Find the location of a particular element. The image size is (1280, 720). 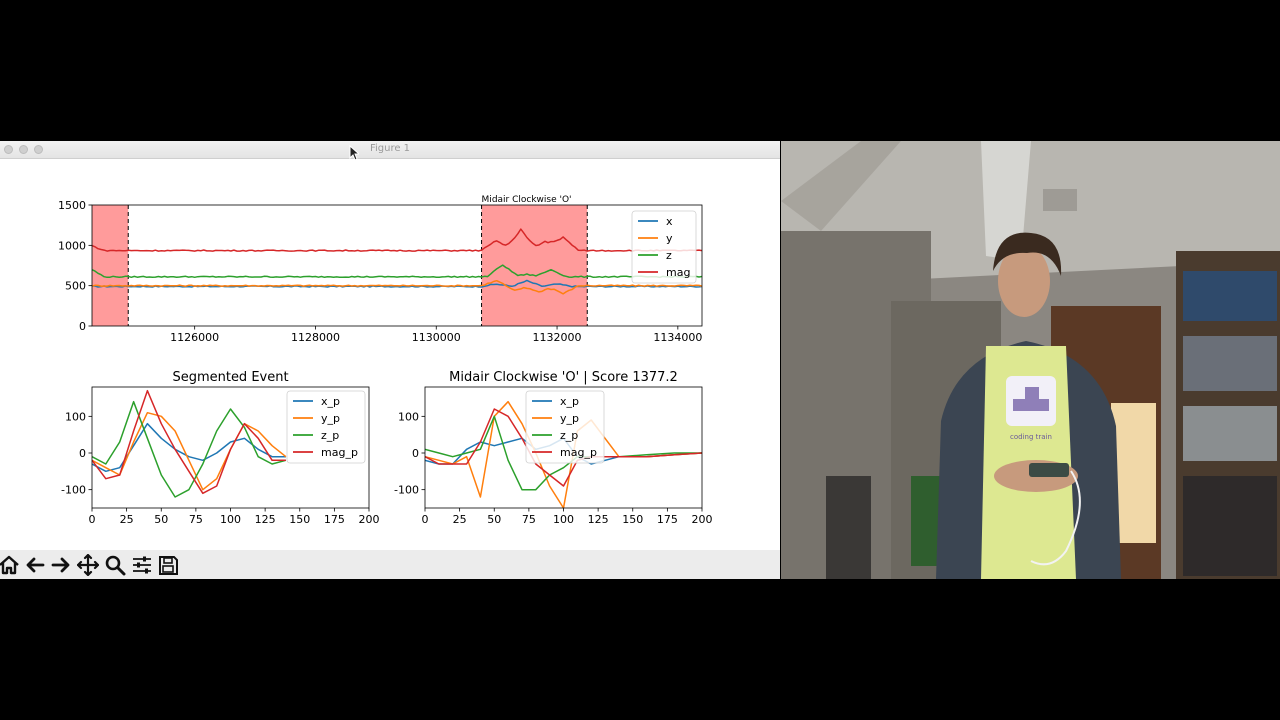

shirt-text: coding train is located at coordinates (1031, 437).